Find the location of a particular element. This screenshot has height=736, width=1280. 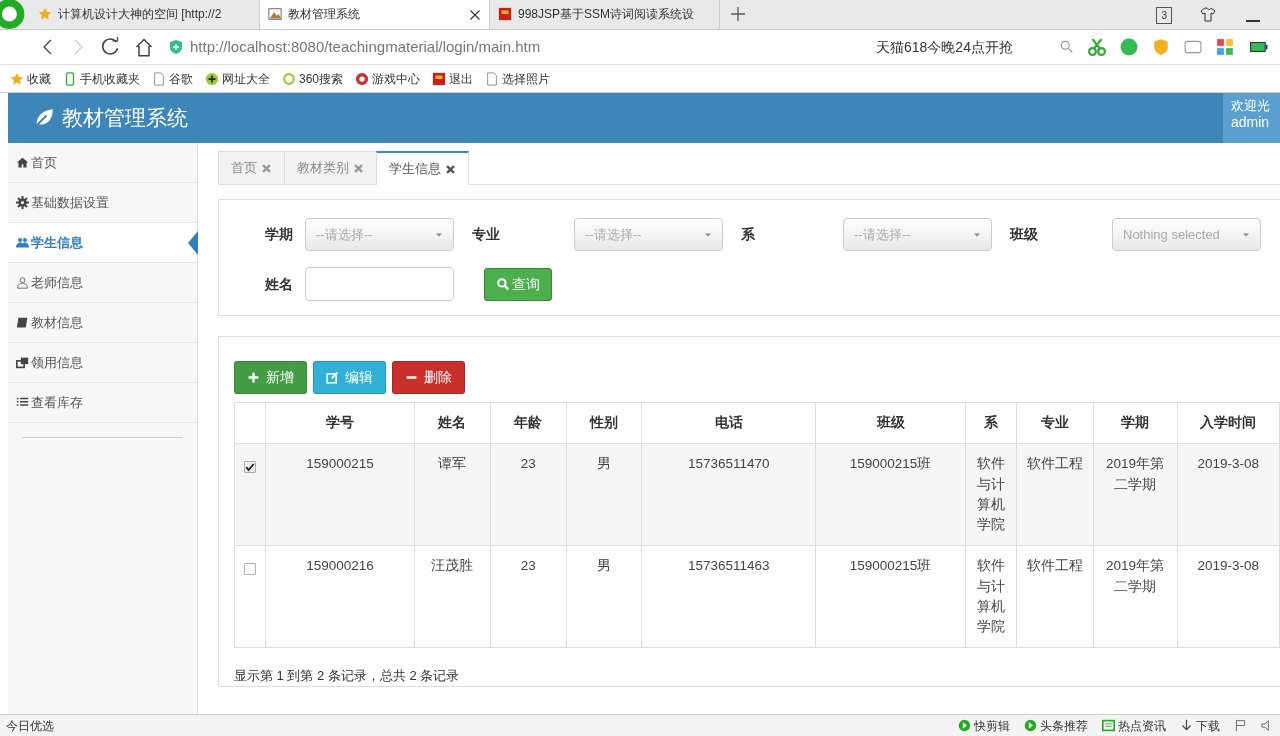

column-header: 性别 is located at coordinates (604, 423).